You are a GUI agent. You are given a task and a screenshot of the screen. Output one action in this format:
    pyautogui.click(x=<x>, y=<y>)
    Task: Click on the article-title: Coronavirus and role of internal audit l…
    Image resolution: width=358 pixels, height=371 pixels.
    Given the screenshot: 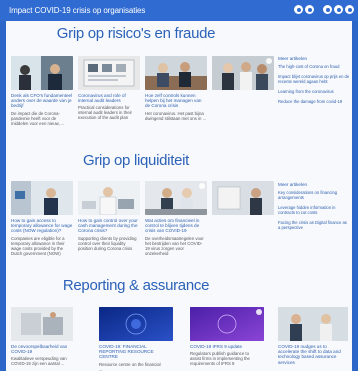 What is the action you would take?
    pyautogui.click(x=109, y=98)
    